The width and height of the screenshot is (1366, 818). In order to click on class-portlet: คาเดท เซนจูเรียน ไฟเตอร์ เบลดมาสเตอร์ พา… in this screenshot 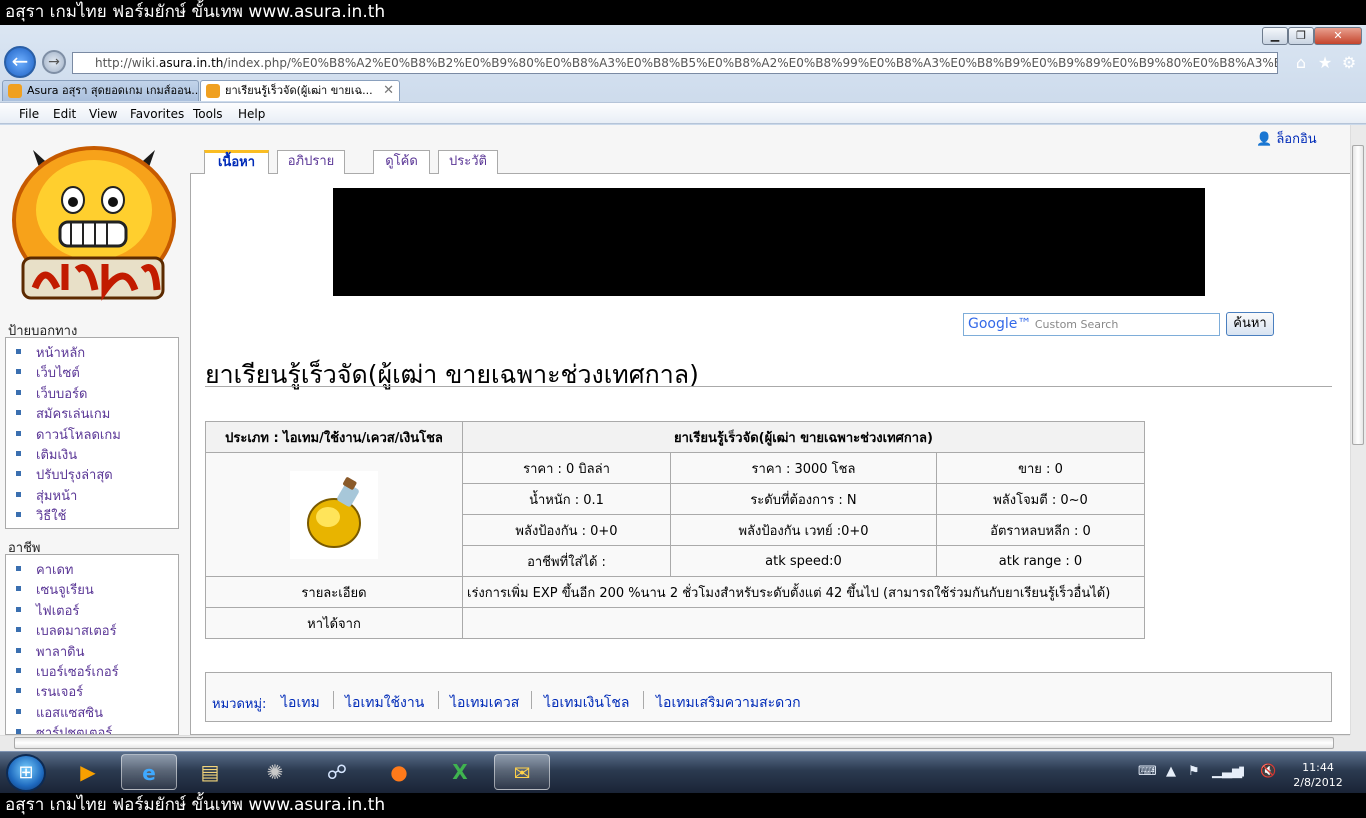, I will do `click(92, 644)`.